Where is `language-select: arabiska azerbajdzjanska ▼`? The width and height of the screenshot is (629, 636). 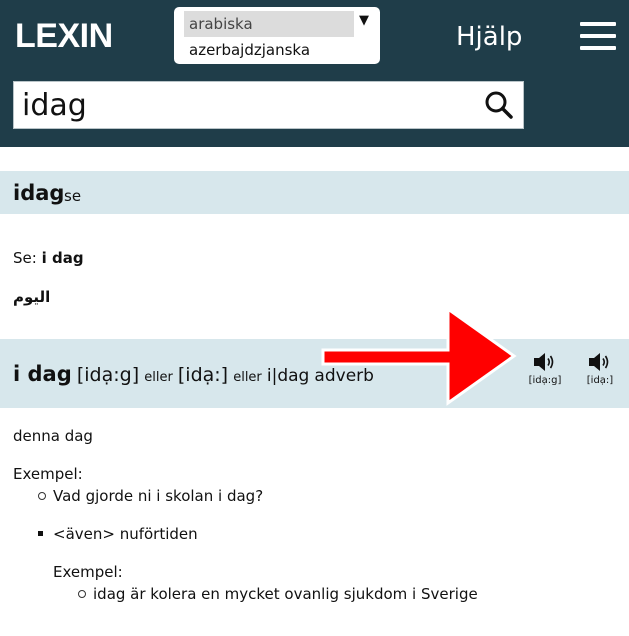 language-select: arabiska azerbajdzjanska ▼ is located at coordinates (277, 35).